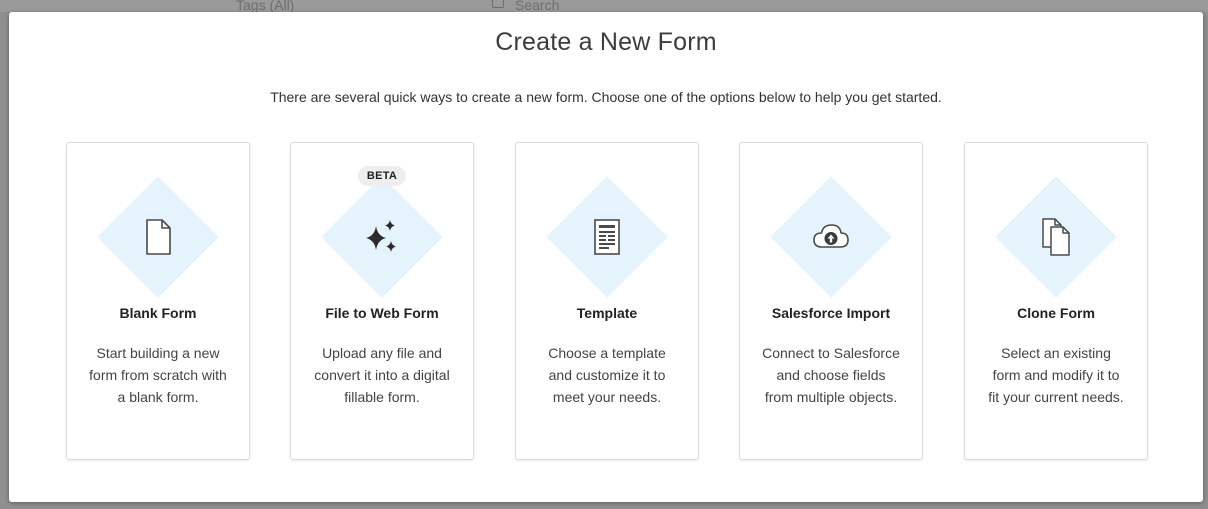 Image resolution: width=1208 pixels, height=509 pixels. Describe the element at coordinates (382, 176) in the screenshot. I see `beta-badge: BETA` at that location.